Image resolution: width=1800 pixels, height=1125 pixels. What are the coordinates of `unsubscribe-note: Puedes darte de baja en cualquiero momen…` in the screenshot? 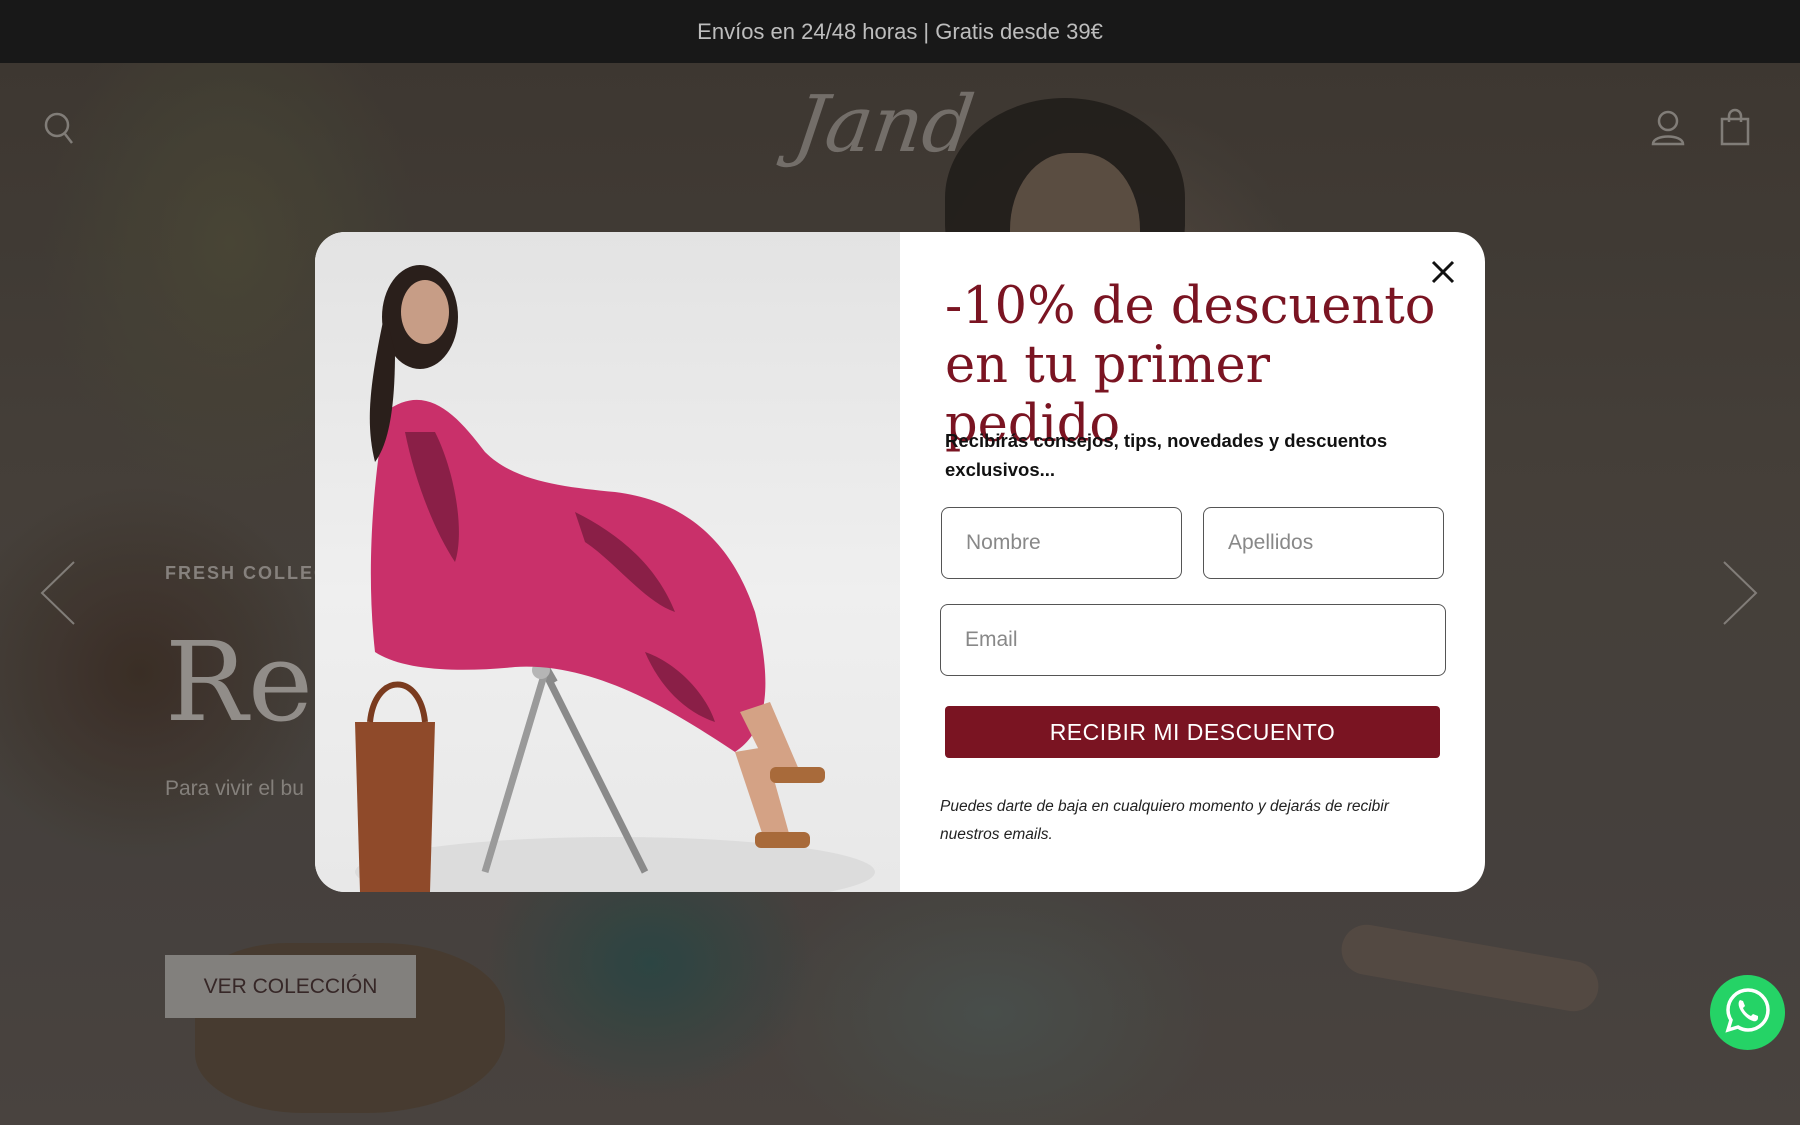 It's located at (1164, 820).